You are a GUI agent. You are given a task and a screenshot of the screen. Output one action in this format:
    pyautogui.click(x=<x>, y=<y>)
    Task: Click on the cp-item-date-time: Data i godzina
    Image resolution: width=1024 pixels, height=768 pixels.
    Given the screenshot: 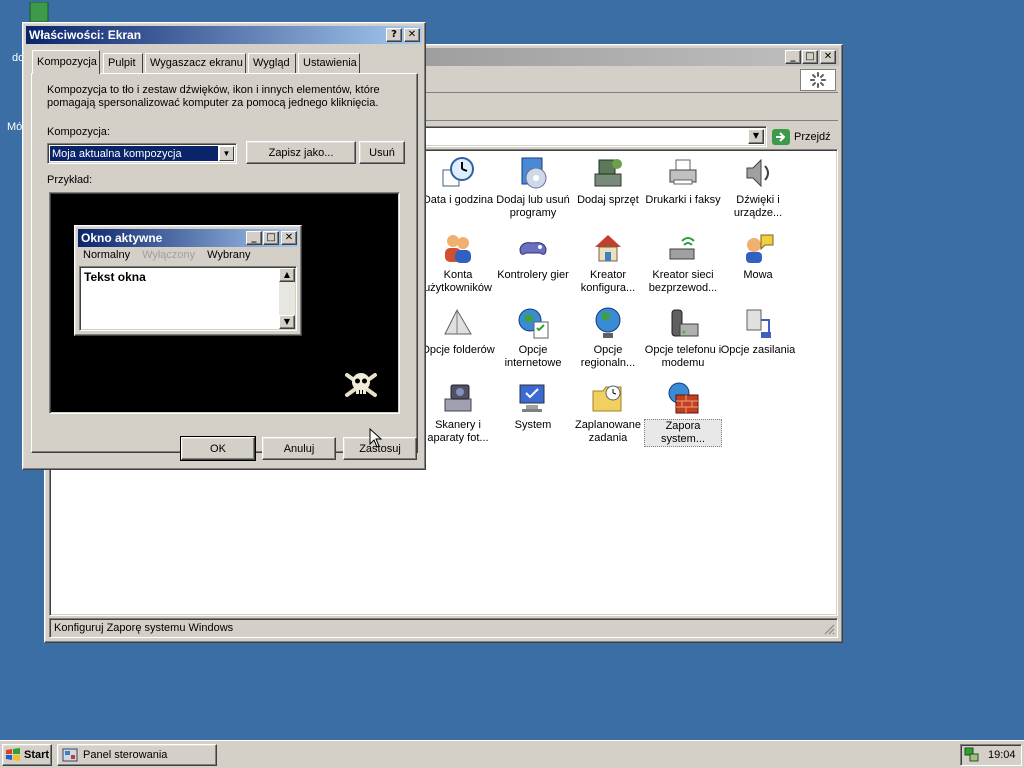 What is the action you would take?
    pyautogui.click(x=458, y=181)
    